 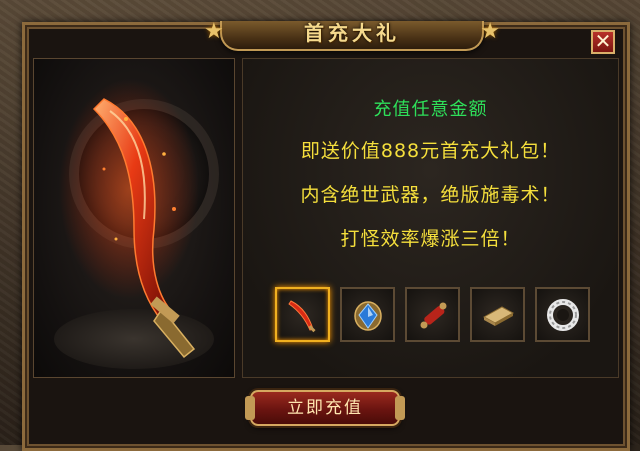 I want to click on reward-items, so click(x=432, y=314).